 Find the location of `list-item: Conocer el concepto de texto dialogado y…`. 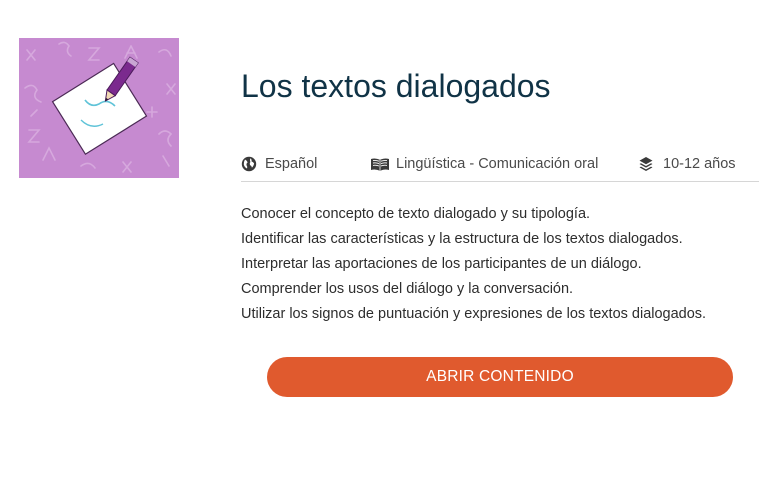

list-item: Conocer el concepto de texto dialogado y… is located at coordinates (416, 214).